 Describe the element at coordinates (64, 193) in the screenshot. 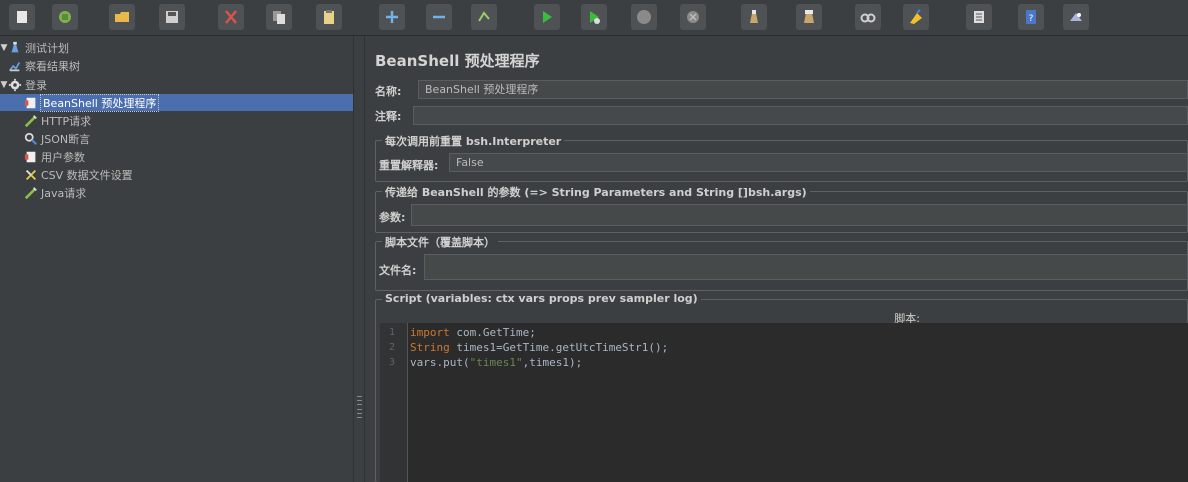

I see `tree-item-label: Java请求` at that location.